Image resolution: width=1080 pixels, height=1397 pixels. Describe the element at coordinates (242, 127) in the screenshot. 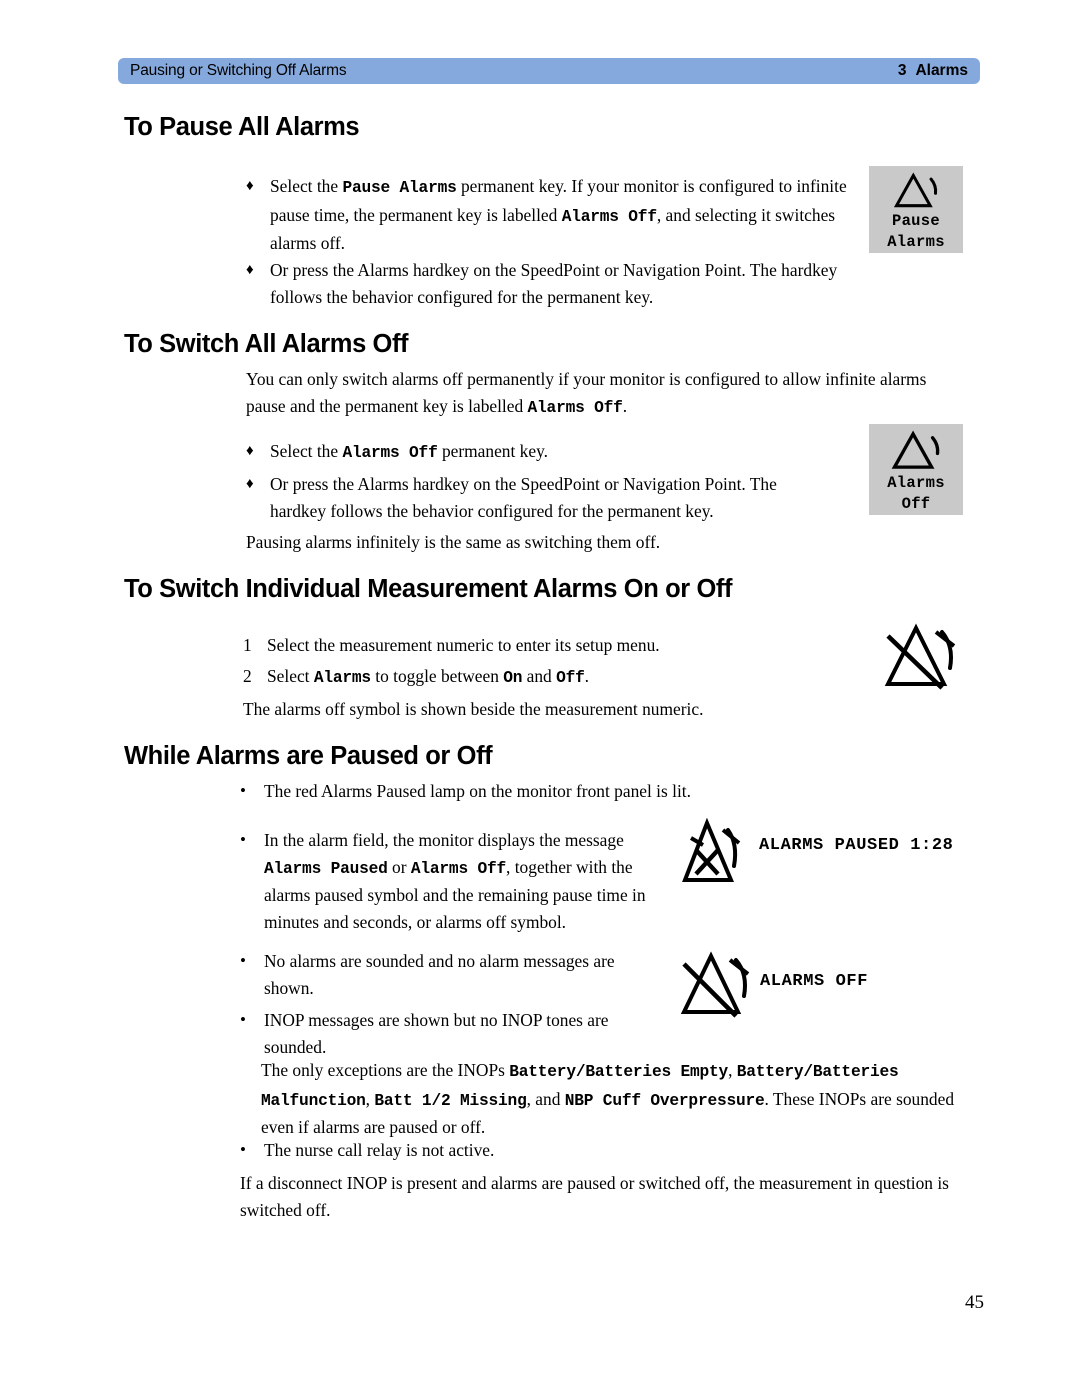

I see `heading-to-pause-all-alarms: To Pause All Alarms` at that location.